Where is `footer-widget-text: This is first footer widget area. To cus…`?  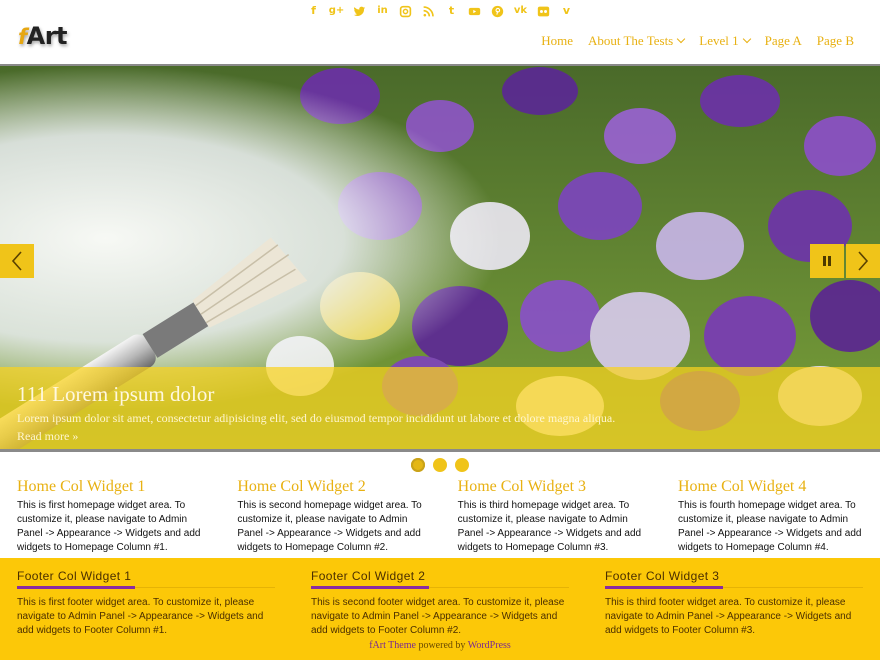 footer-widget-text: This is first footer widget area. To cus… is located at coordinates (140, 616).